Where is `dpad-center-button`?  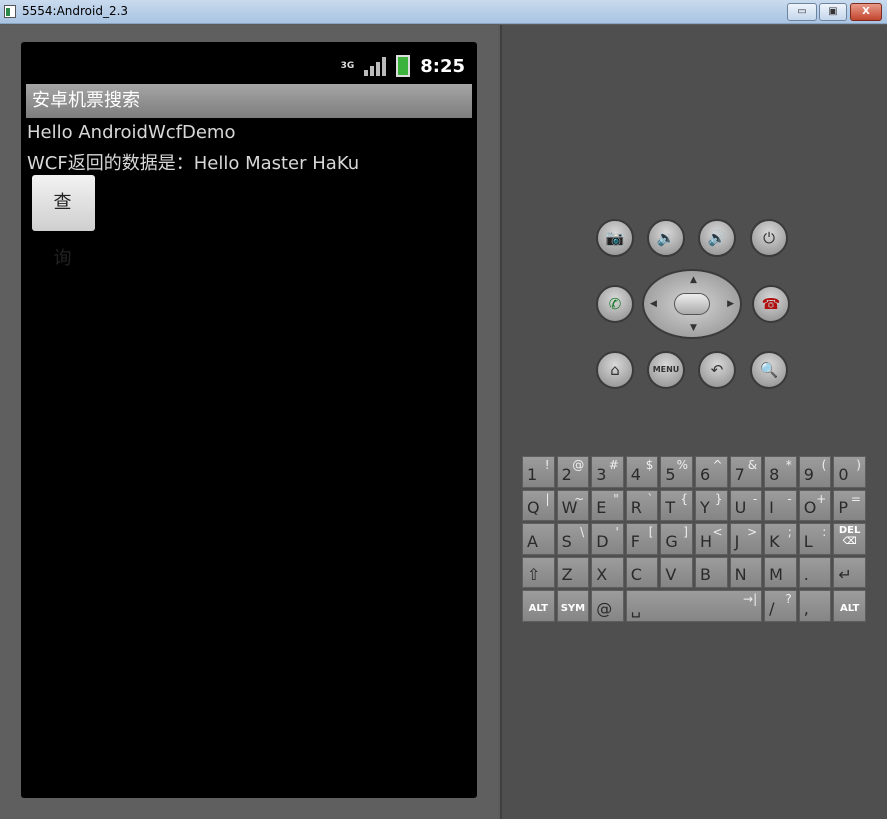 dpad-center-button is located at coordinates (692, 304).